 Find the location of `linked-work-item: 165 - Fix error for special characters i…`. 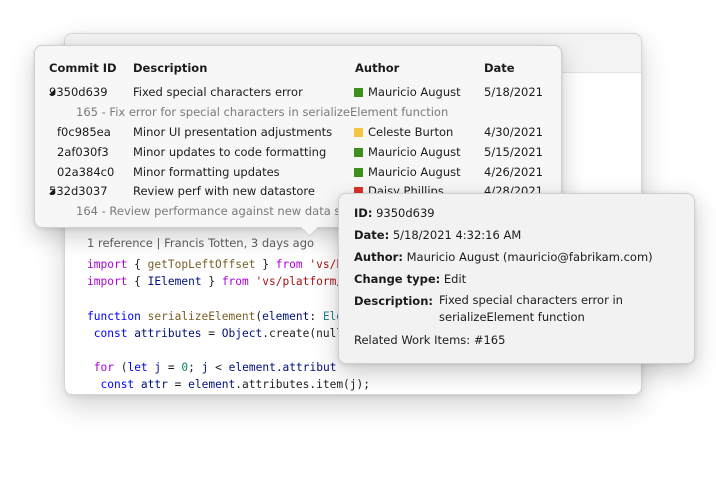

linked-work-item: 165 - Fix error for special characters i… is located at coordinates (262, 112).